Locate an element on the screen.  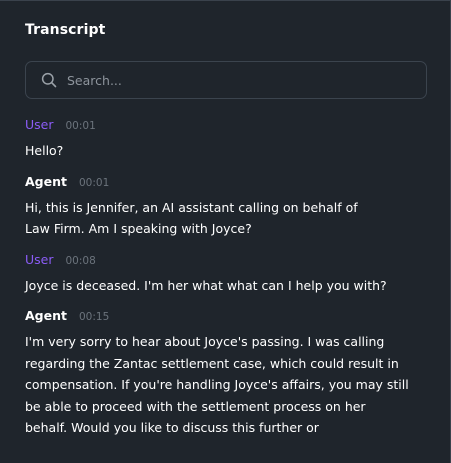
message-header: User 00:01 is located at coordinates (225, 125).